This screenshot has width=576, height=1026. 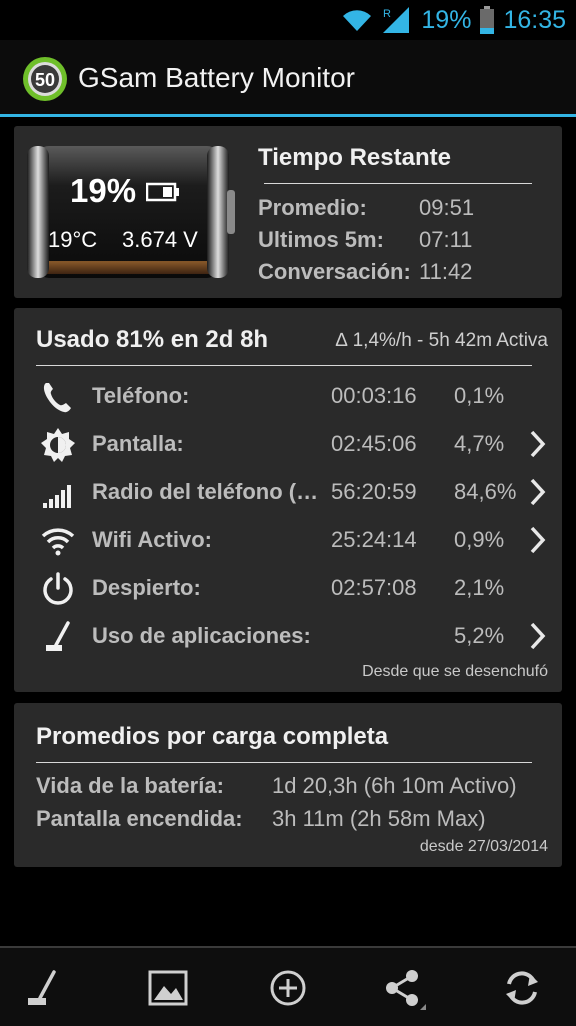 I want to click on usage-rate: ∆ 1,4%/h - 5h 42m Activa, so click(x=441, y=340).